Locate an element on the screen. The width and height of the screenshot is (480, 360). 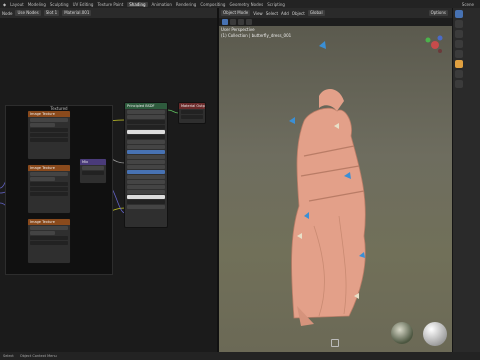
camera-icon is located at coordinates (335, 343).